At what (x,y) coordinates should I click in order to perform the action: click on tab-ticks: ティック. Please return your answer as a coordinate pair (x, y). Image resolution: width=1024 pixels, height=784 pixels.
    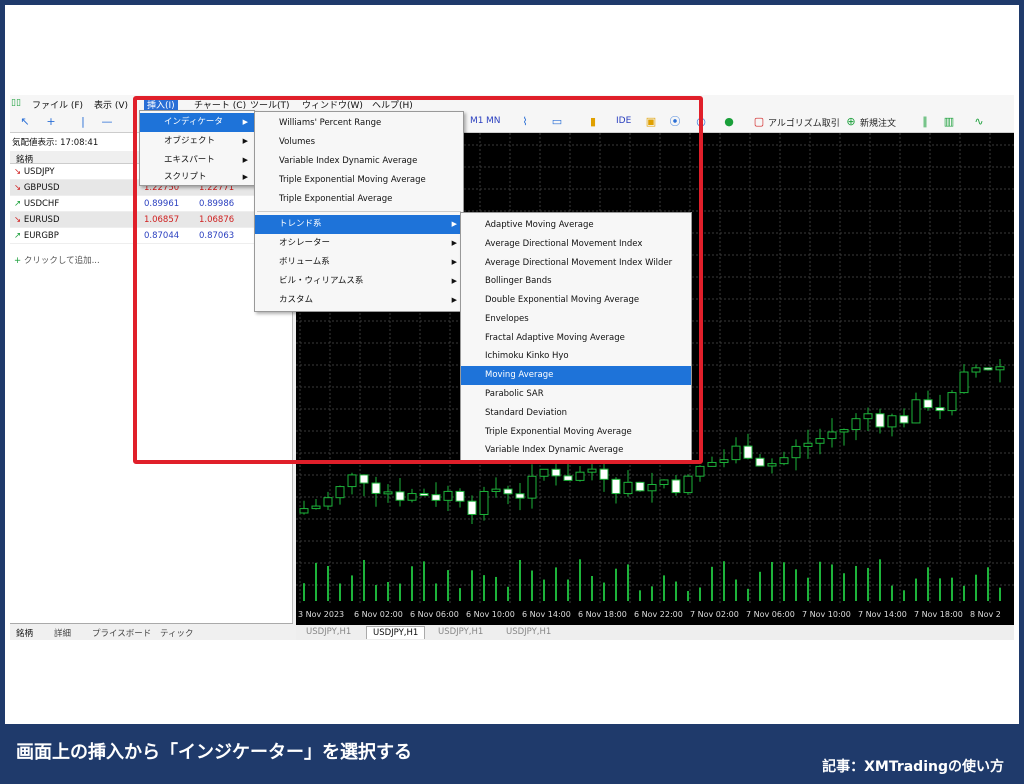
    Looking at the image, I should click on (177, 633).